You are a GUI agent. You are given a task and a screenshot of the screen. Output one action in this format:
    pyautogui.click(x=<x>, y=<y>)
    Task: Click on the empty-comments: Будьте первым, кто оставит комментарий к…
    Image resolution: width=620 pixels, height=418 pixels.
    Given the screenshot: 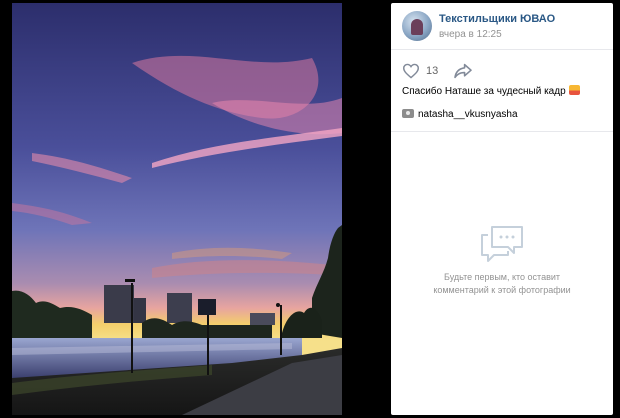 What is the action you would take?
    pyautogui.click(x=502, y=260)
    